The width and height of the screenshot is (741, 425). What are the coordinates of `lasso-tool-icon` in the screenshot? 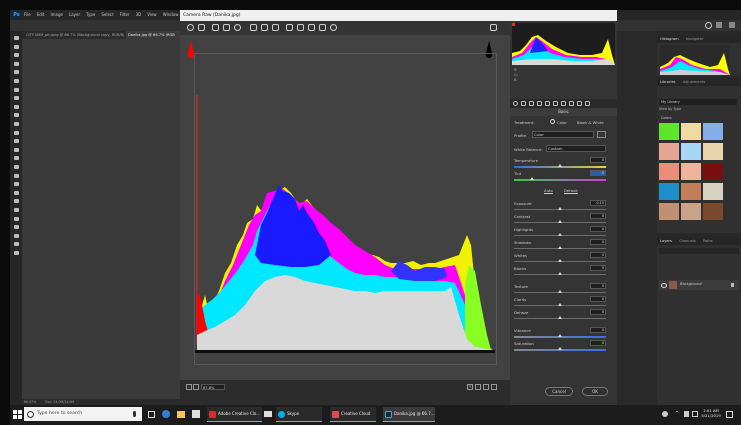 It's located at (16, 64).